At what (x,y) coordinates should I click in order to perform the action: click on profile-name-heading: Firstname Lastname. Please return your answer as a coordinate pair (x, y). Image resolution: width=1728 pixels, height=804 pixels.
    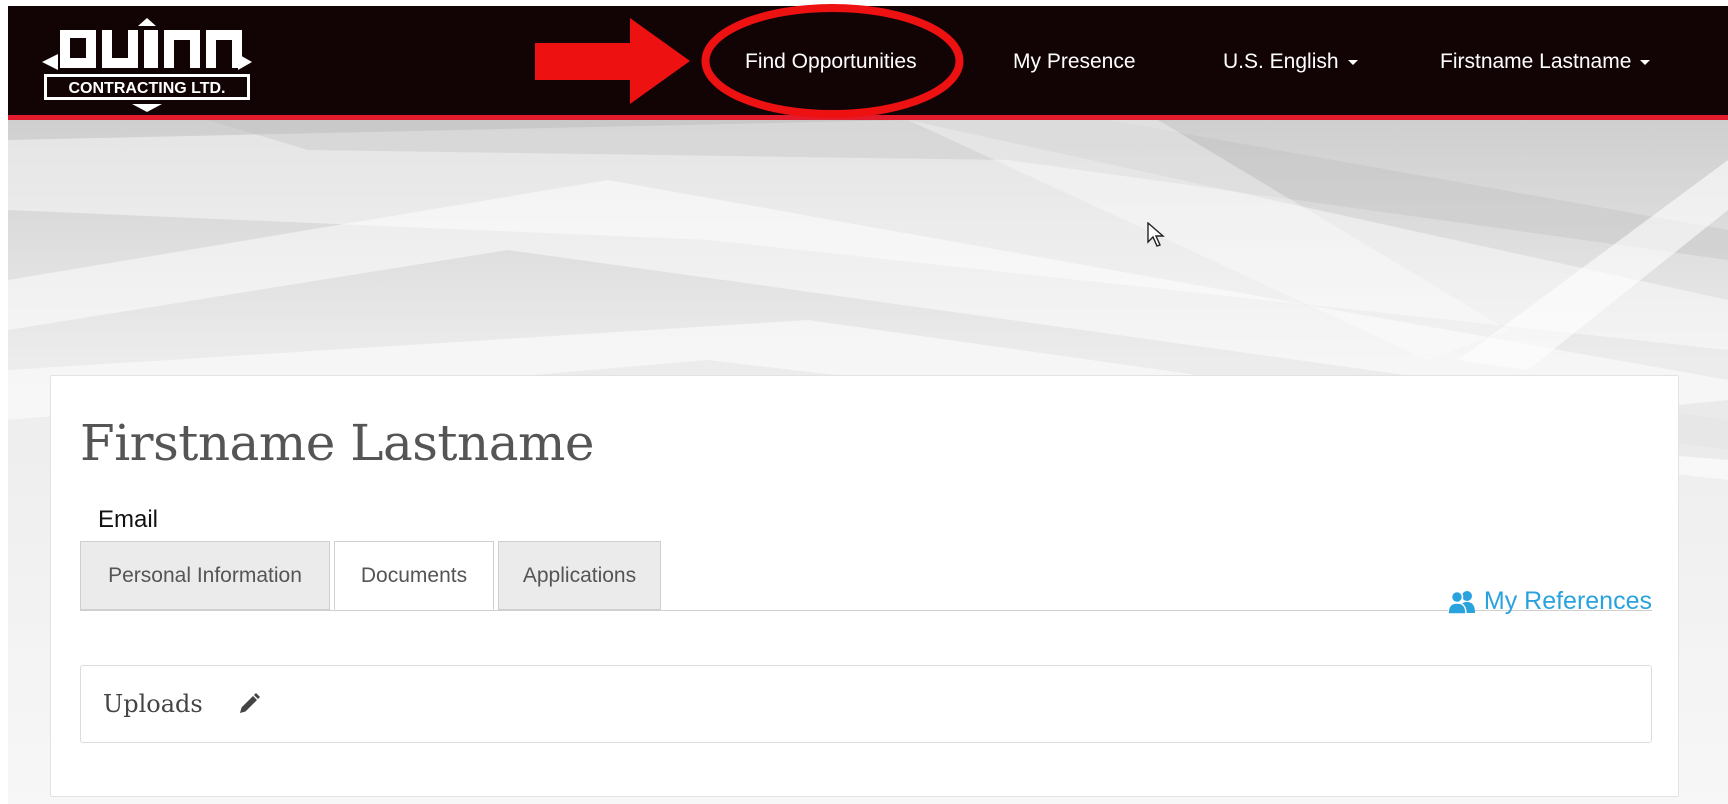
    Looking at the image, I should click on (337, 443).